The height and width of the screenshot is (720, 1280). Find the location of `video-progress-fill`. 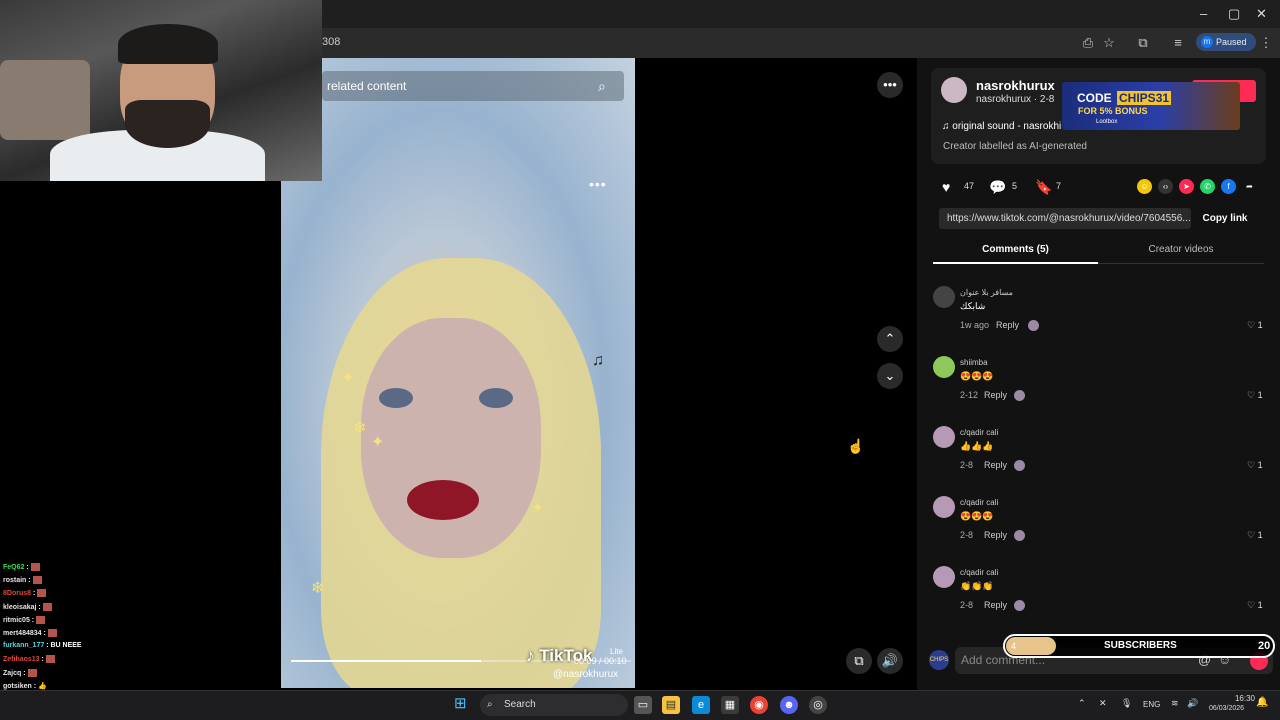

video-progress-fill is located at coordinates (386, 661).